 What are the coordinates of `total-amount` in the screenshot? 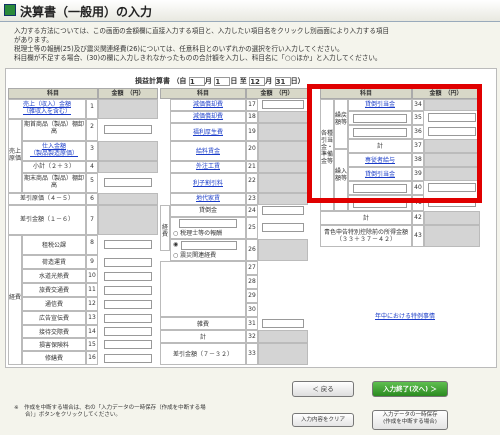 It's located at (283, 336).